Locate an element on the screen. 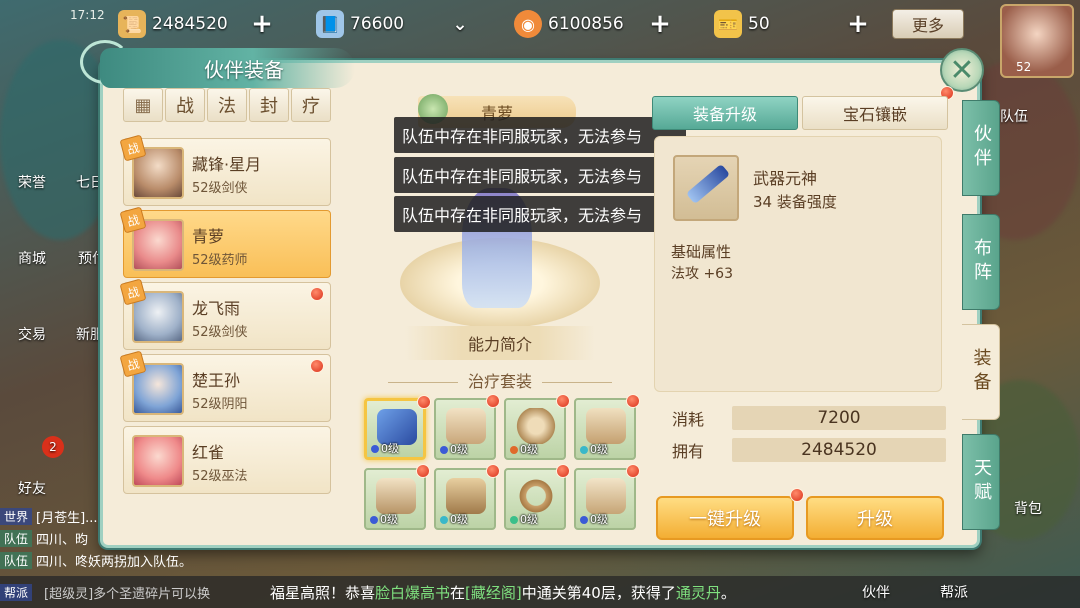  chat-line: 队伍 四川、昀 is located at coordinates (150, 538).